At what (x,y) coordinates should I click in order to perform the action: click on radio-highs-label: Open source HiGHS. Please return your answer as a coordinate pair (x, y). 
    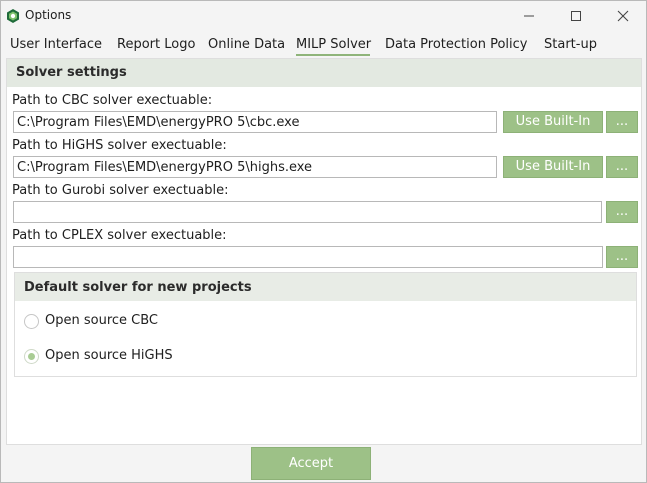
    Looking at the image, I should click on (109, 355).